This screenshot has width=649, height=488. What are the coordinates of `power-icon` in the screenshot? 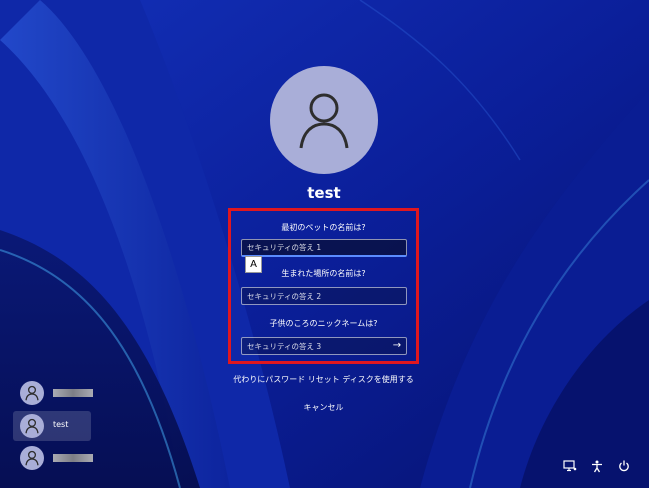 It's located at (624, 466).